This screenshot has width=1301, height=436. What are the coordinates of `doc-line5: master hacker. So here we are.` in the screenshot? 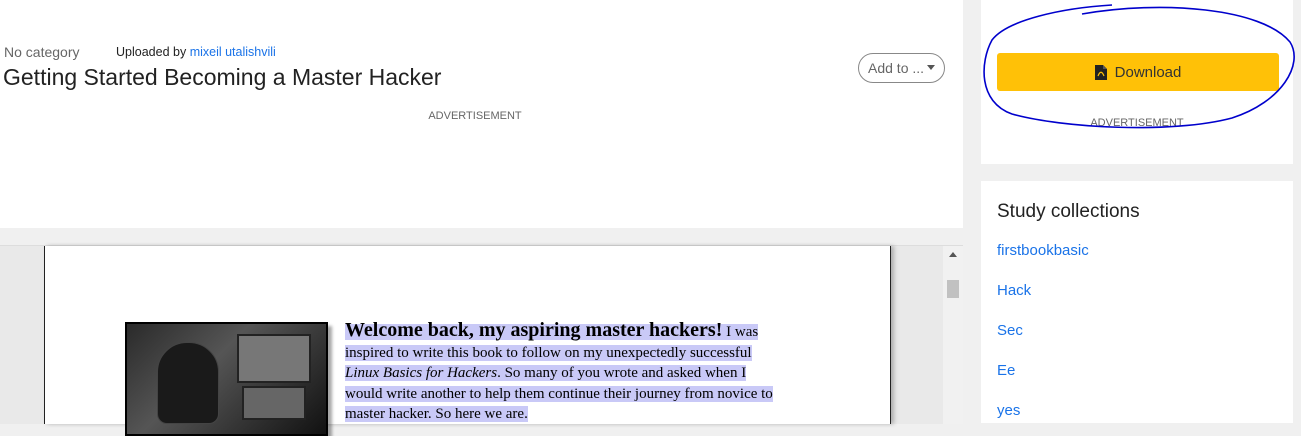 It's located at (436, 414).